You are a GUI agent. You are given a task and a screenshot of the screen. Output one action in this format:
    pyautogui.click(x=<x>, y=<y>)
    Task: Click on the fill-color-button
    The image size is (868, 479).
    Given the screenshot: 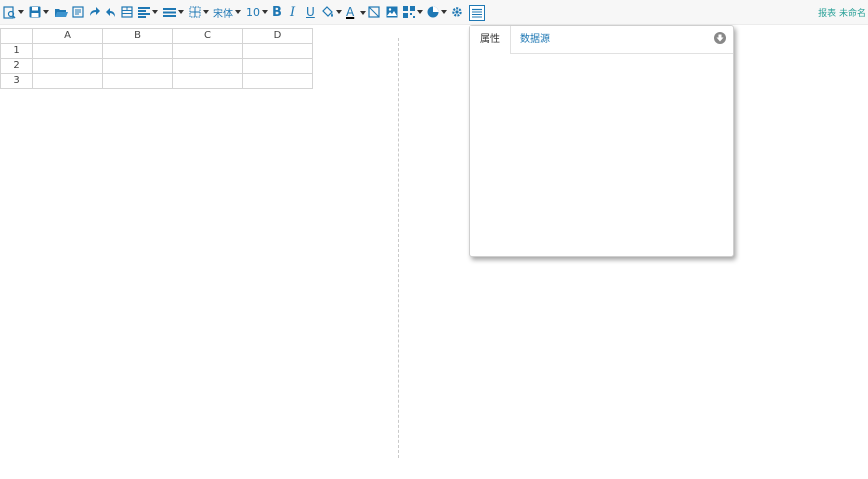 What is the action you would take?
    pyautogui.click(x=332, y=12)
    